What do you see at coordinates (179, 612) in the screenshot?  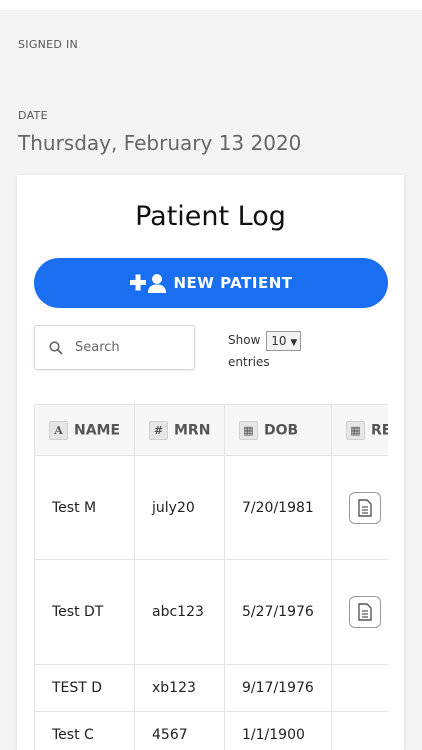 I see `patient-mrn: abc123` at bounding box center [179, 612].